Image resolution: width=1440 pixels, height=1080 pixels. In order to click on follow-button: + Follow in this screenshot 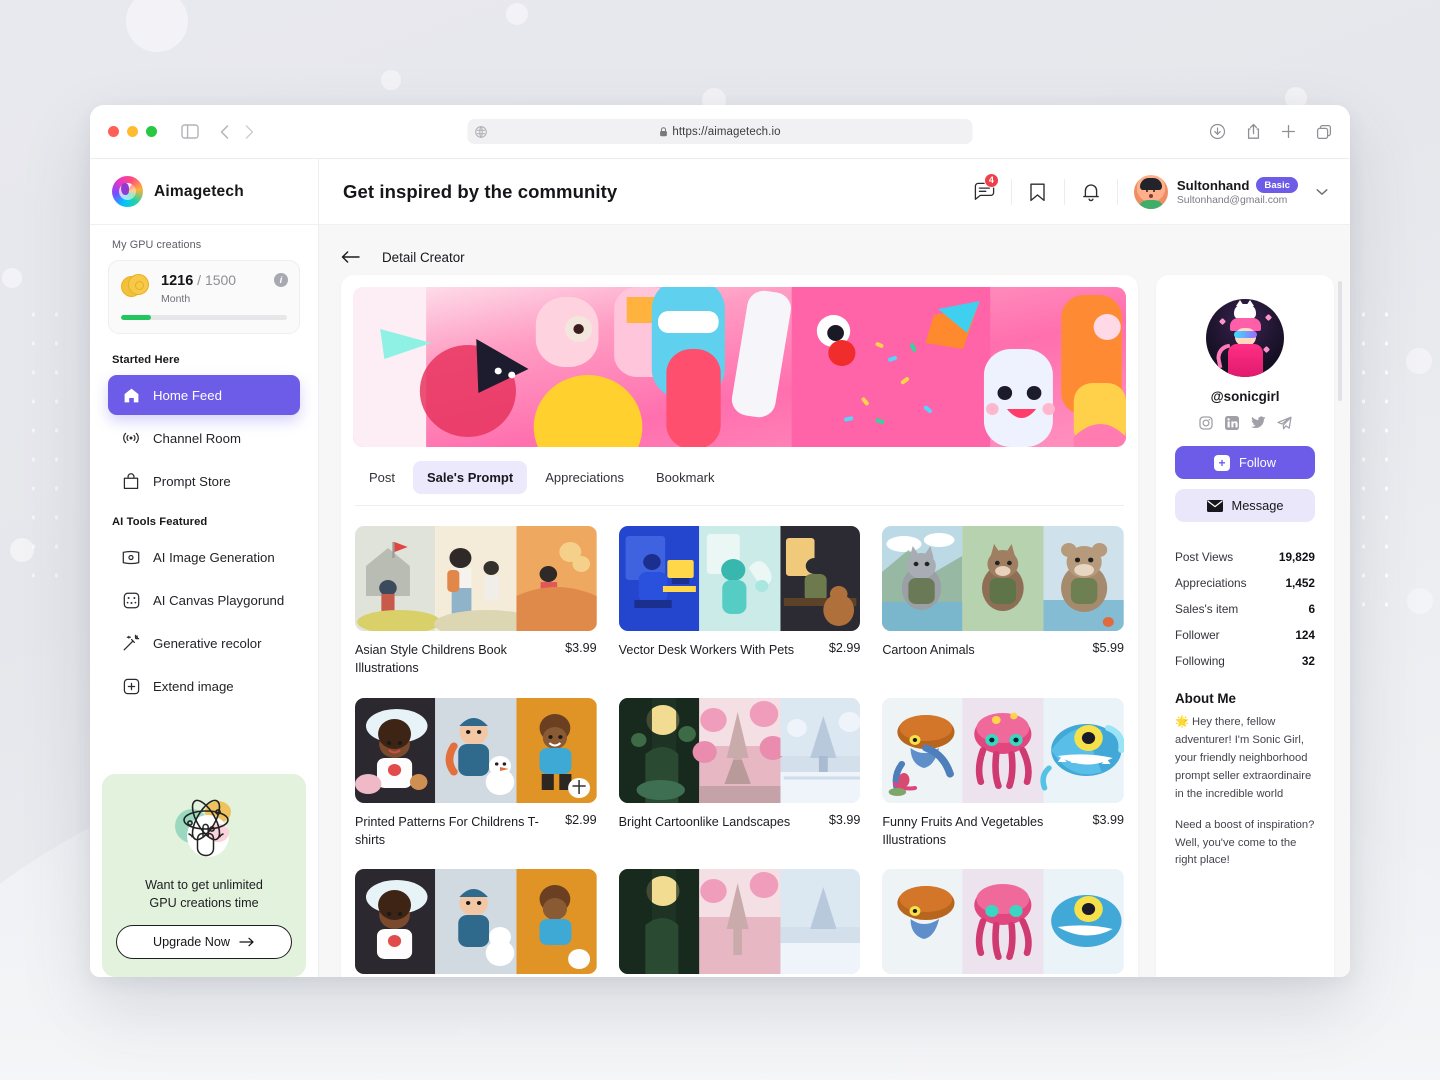, I will do `click(1245, 462)`.